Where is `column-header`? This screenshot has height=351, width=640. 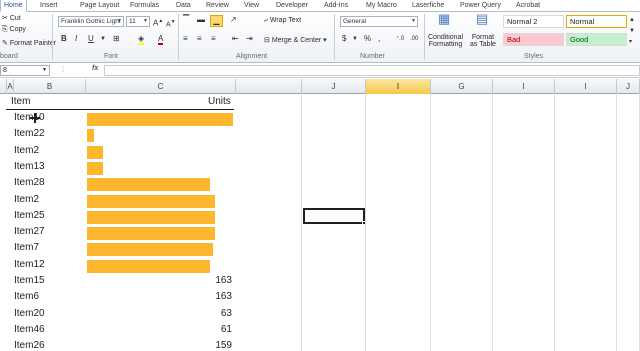
column-header is located at coordinates (269, 86).